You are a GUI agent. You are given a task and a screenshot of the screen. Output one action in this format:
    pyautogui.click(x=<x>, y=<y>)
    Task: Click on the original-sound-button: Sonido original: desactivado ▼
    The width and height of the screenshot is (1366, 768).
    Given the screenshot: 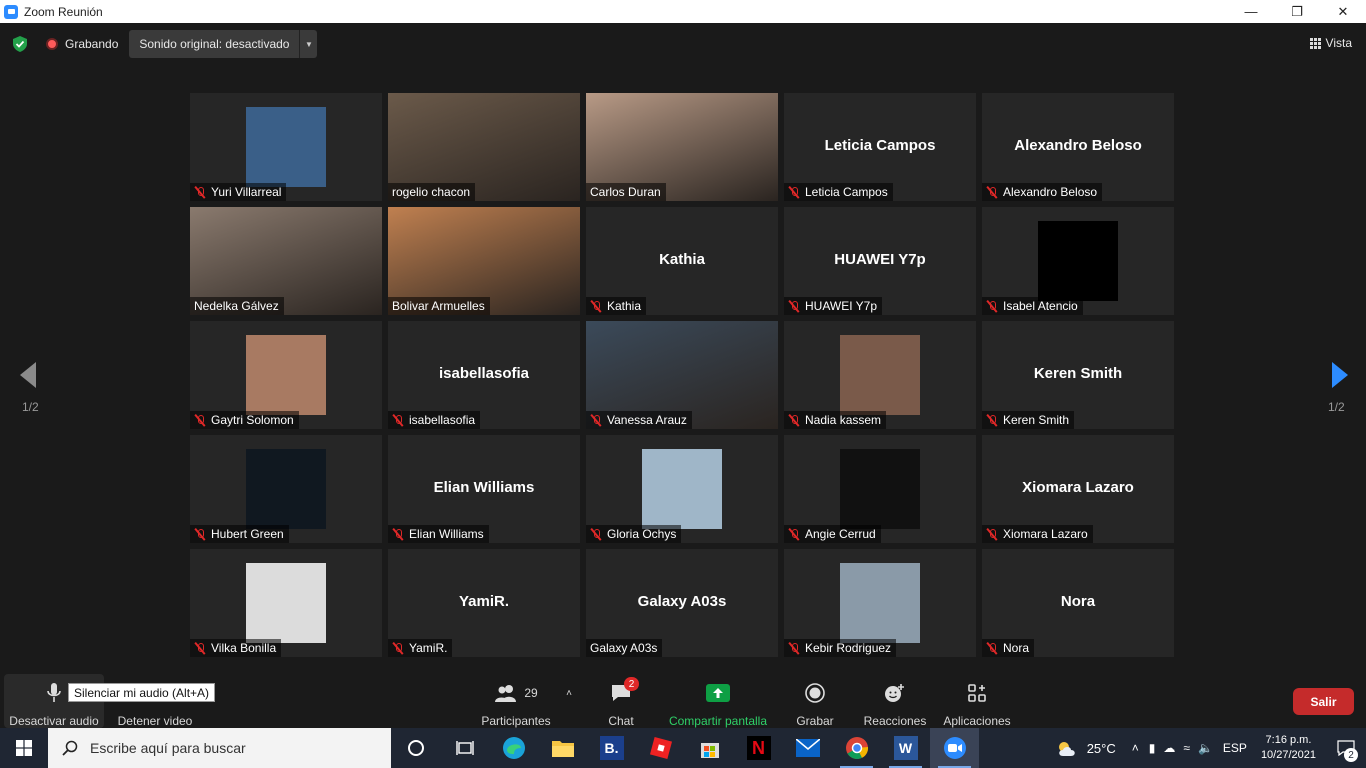 What is the action you would take?
    pyautogui.click(x=223, y=44)
    